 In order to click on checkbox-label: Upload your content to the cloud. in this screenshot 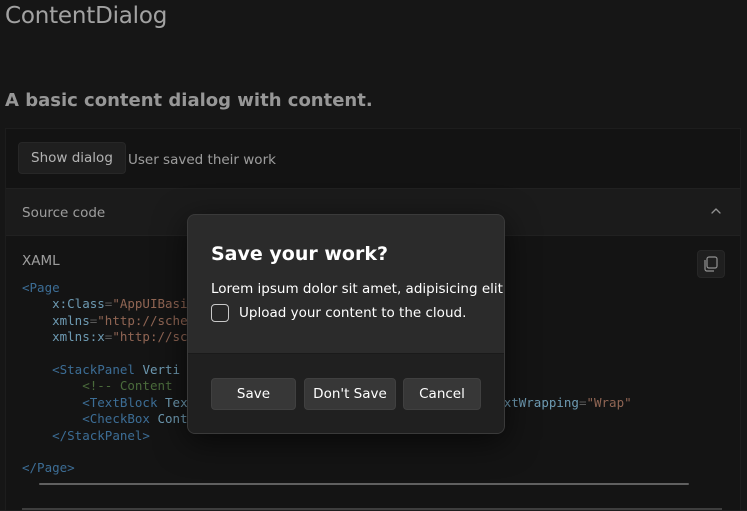, I will do `click(353, 313)`.